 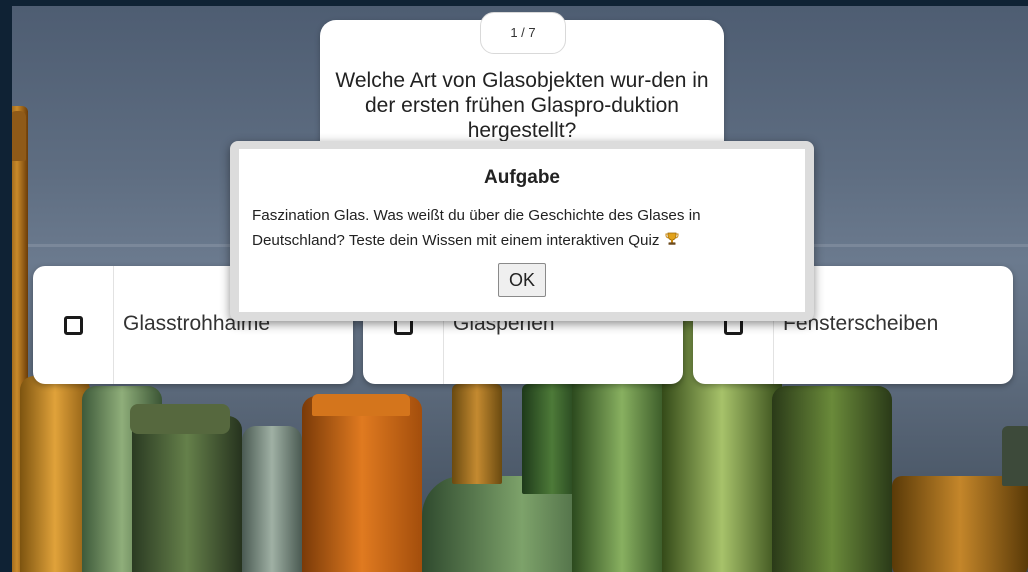 I want to click on dialog-title: Aufgabe, so click(x=522, y=177).